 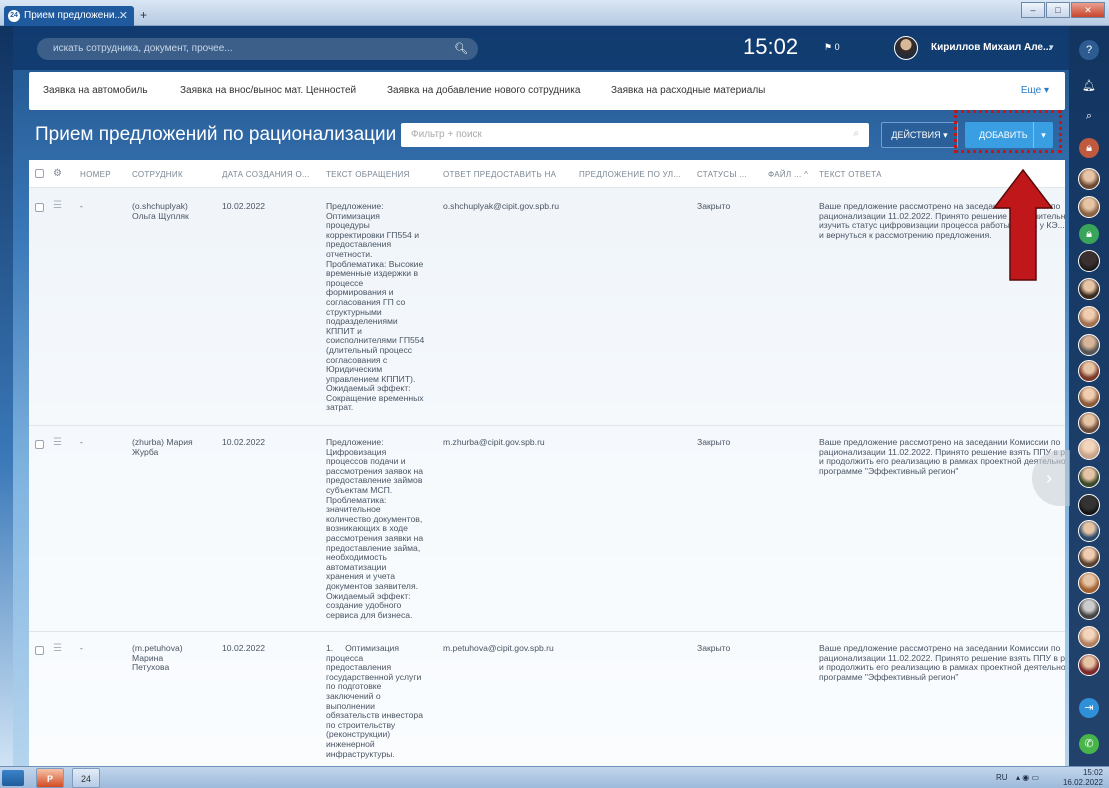 What do you see at coordinates (1092, 772) in the screenshot?
I see `taskbar-time: 15:02` at bounding box center [1092, 772].